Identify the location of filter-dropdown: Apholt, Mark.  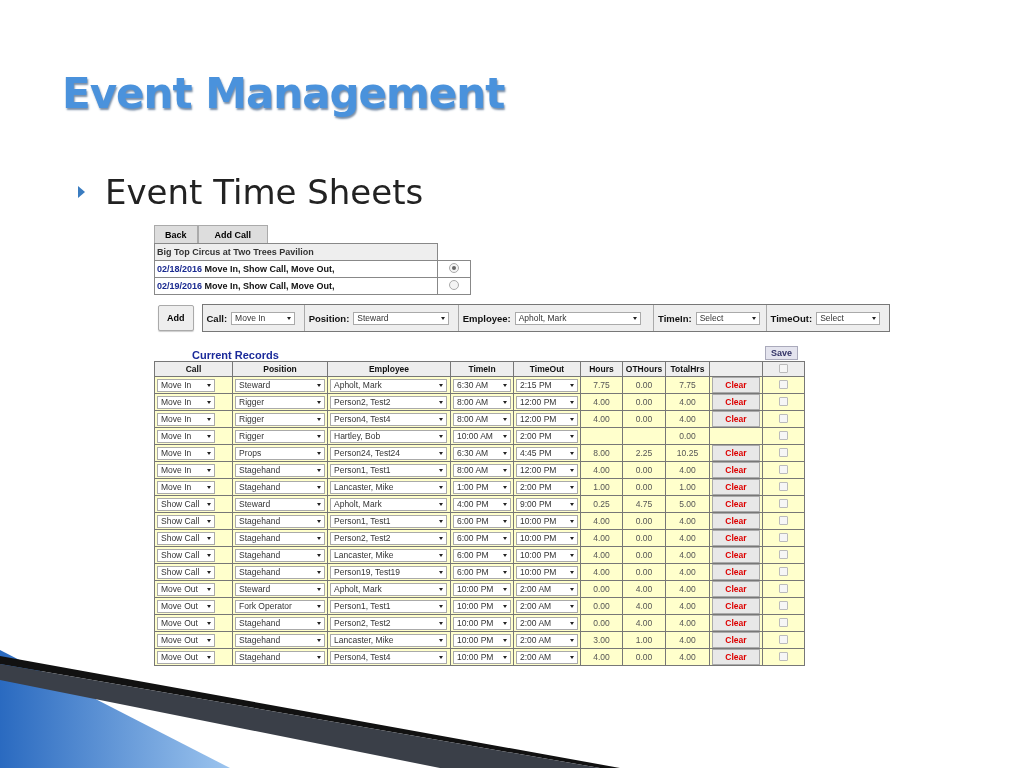
(577, 318).